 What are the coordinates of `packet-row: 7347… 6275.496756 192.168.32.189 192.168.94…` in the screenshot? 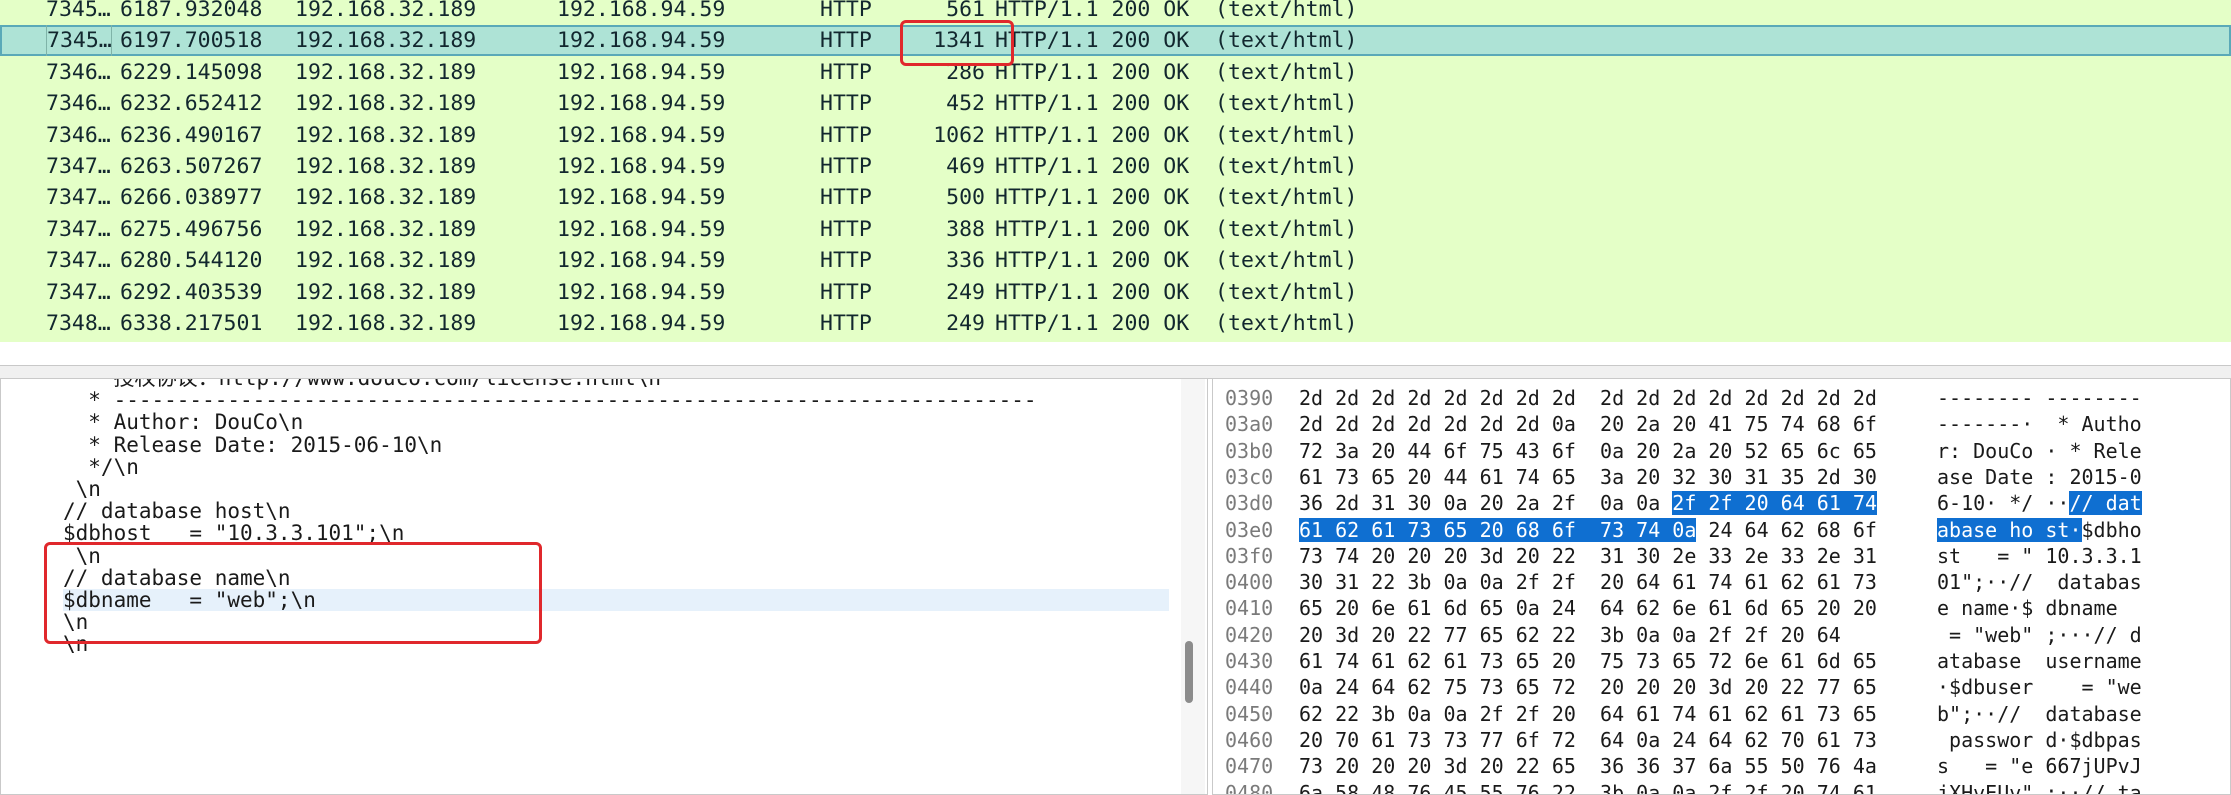 It's located at (1115, 229).